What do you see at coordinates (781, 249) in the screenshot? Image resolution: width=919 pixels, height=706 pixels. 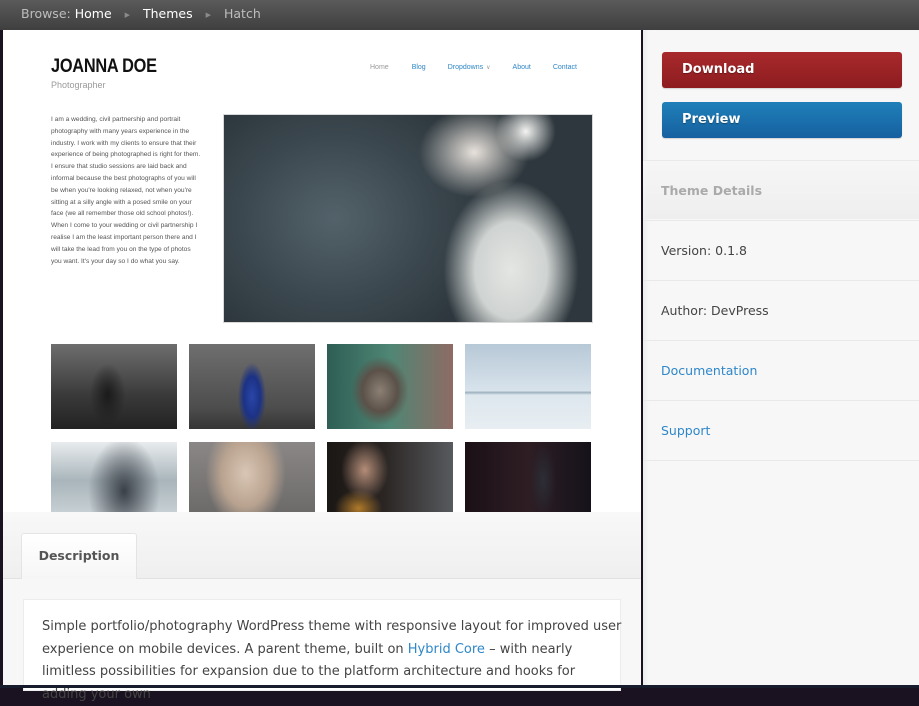 I see `theme-version: Version: 0.1.8` at bounding box center [781, 249].